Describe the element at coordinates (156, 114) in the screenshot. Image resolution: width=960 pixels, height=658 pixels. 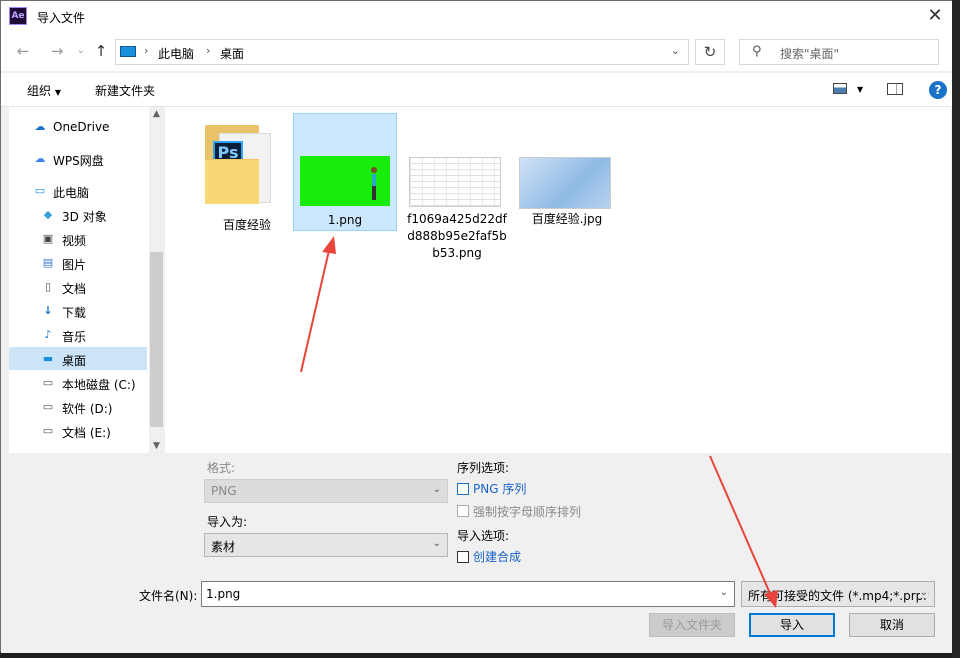
I see `scroll-up-icon: ▲` at that location.